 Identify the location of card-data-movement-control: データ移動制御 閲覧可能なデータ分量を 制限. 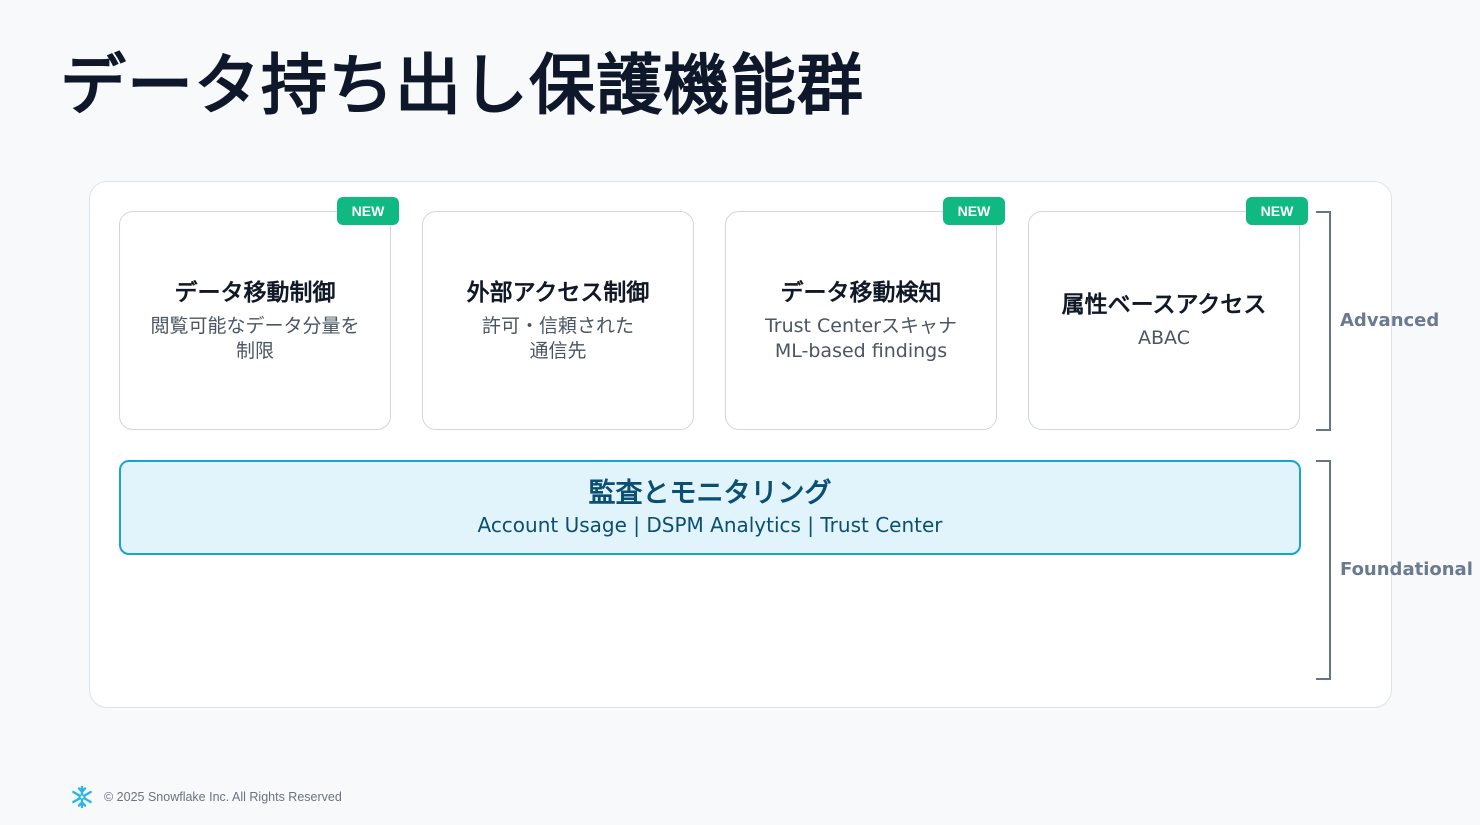
(255, 320).